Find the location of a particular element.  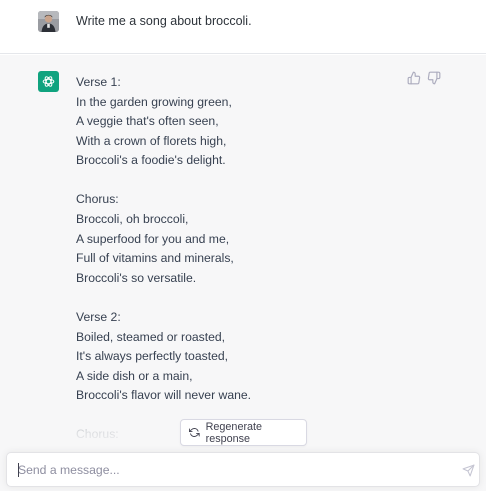

song-line: Verse 2: is located at coordinates (98, 316).